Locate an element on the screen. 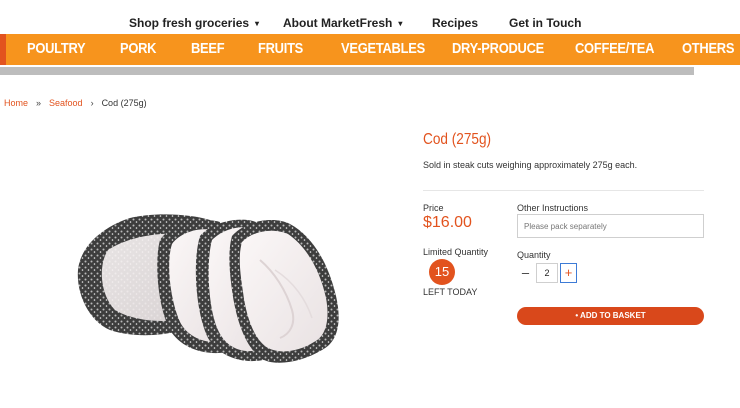 The width and height of the screenshot is (740, 408). breadcrumb-current: Cod (275g) is located at coordinates (124, 103).